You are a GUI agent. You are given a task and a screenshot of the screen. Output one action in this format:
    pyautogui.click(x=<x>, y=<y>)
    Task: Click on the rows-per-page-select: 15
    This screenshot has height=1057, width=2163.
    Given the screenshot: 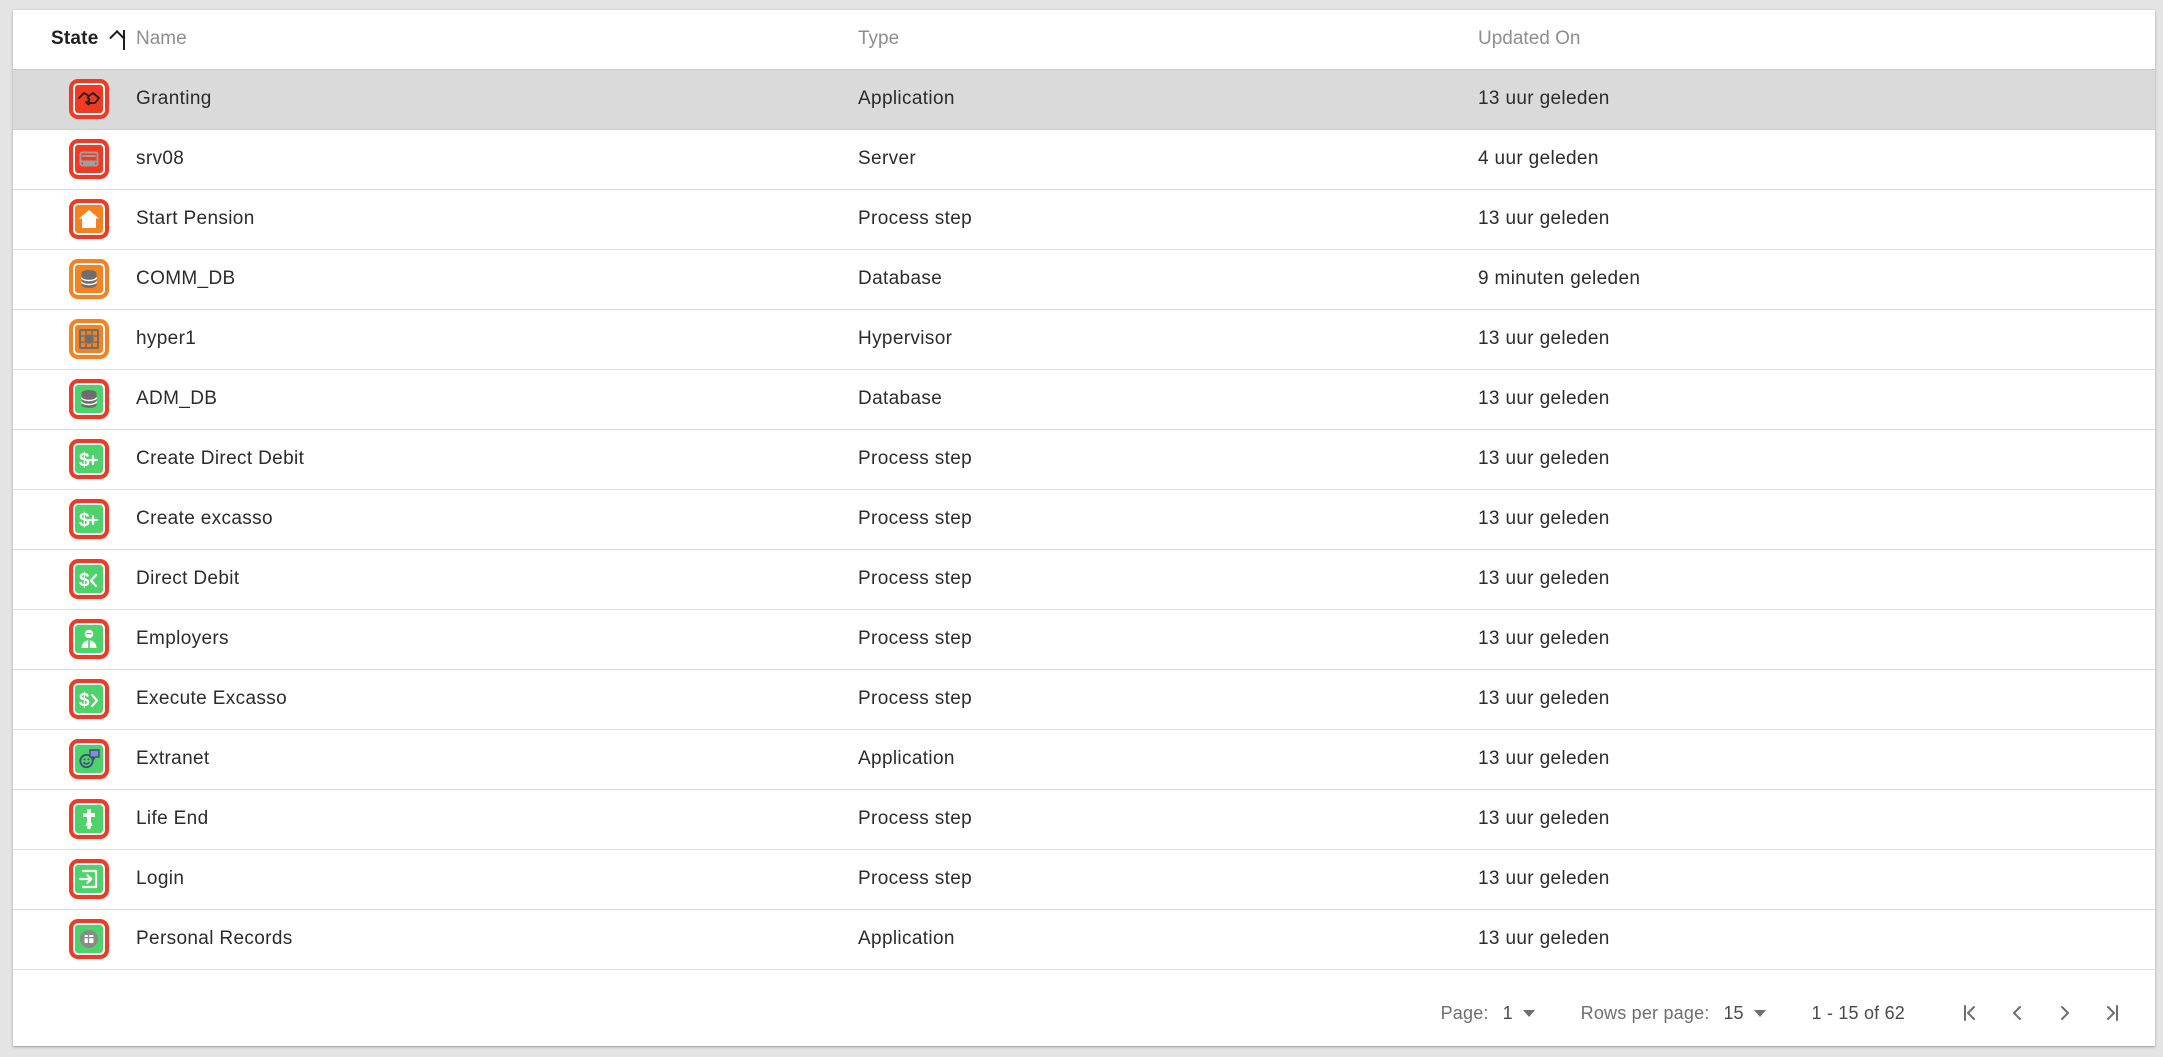 What is the action you would take?
    pyautogui.click(x=1745, y=1013)
    